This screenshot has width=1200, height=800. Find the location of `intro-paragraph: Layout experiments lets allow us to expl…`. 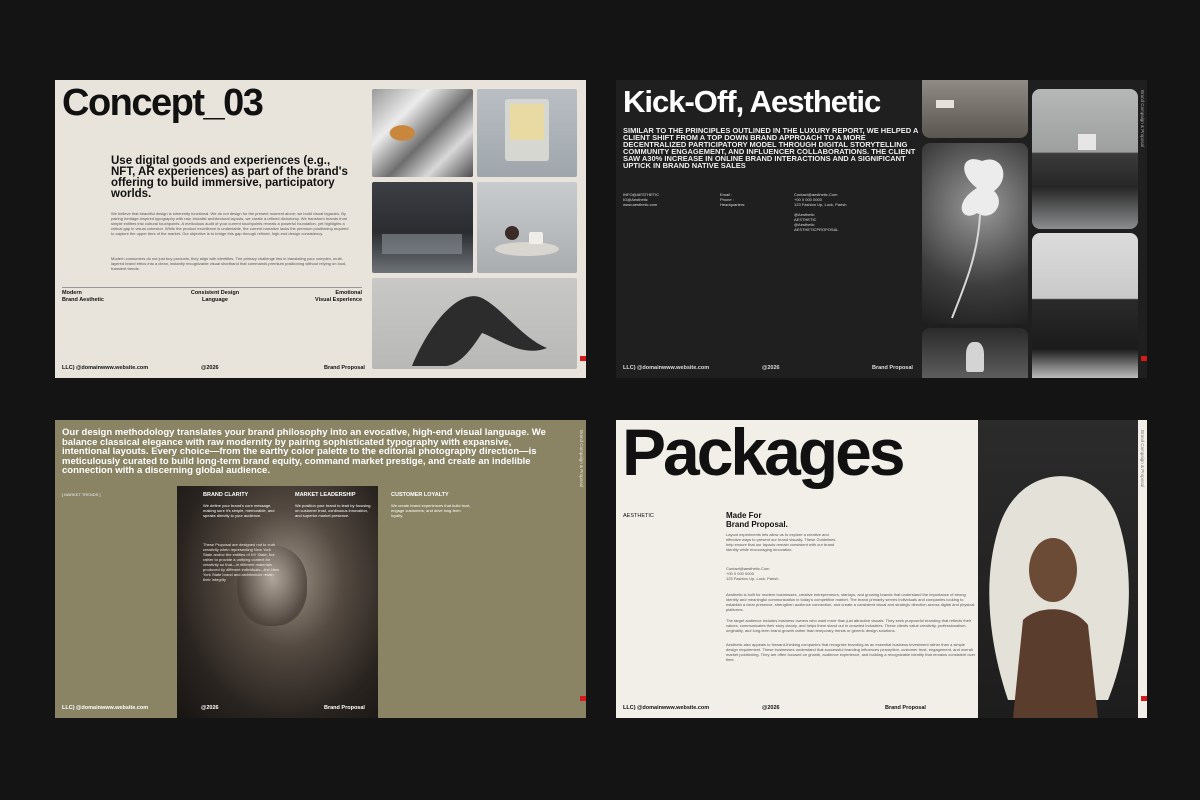

intro-paragraph: Layout experiments lets allow us to expl… is located at coordinates (781, 542).